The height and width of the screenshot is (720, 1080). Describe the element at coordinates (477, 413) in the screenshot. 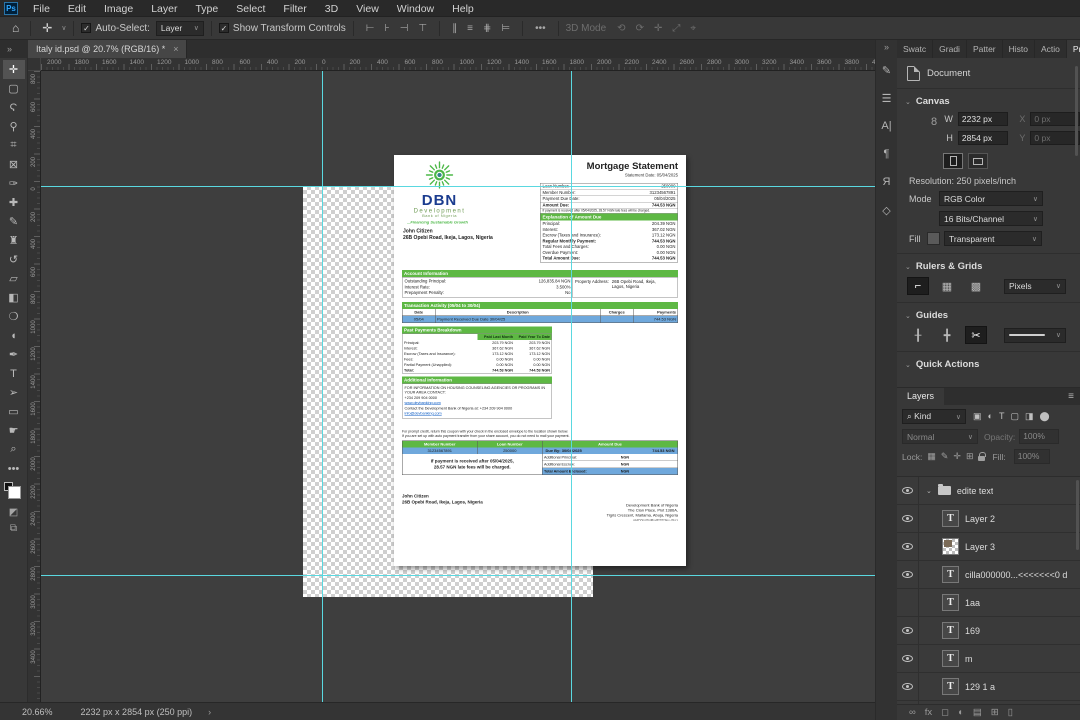

I see `statement-link: info@devbanking.com` at that location.